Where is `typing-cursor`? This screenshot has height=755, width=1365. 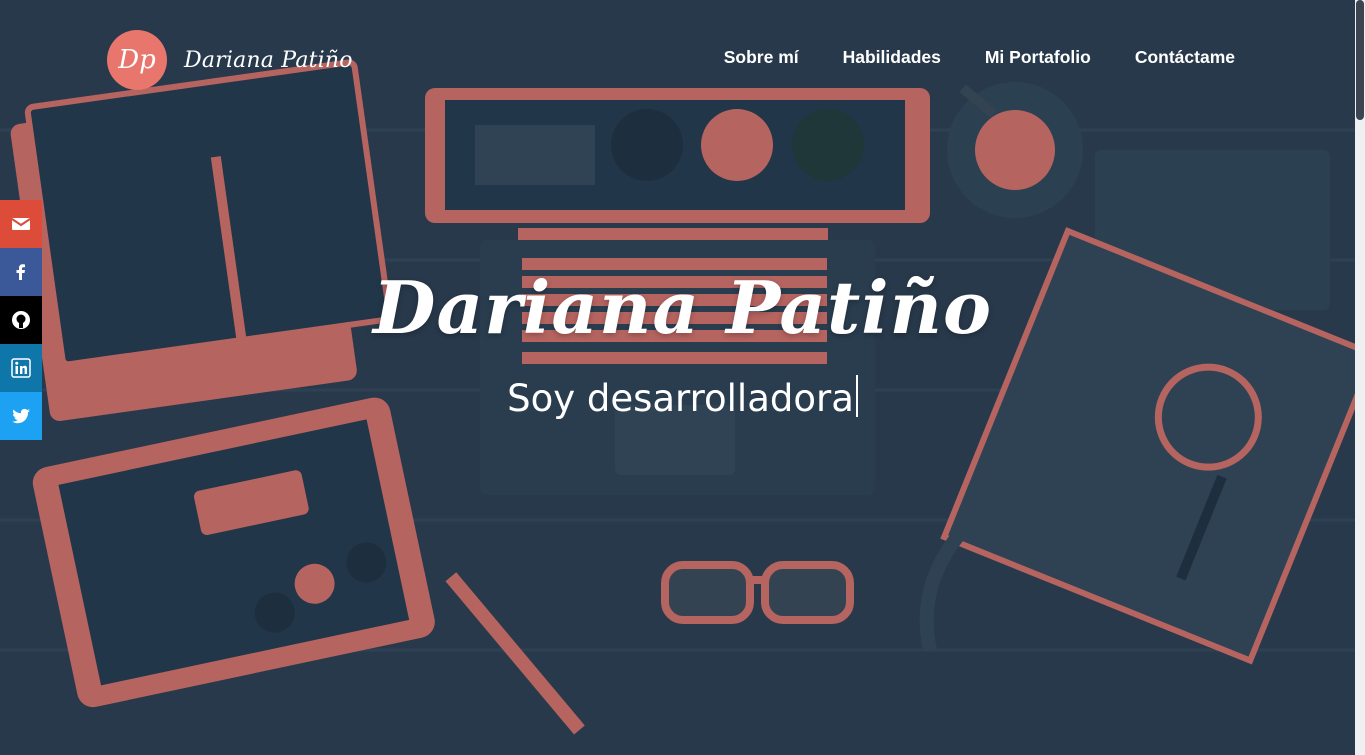 typing-cursor is located at coordinates (856, 396).